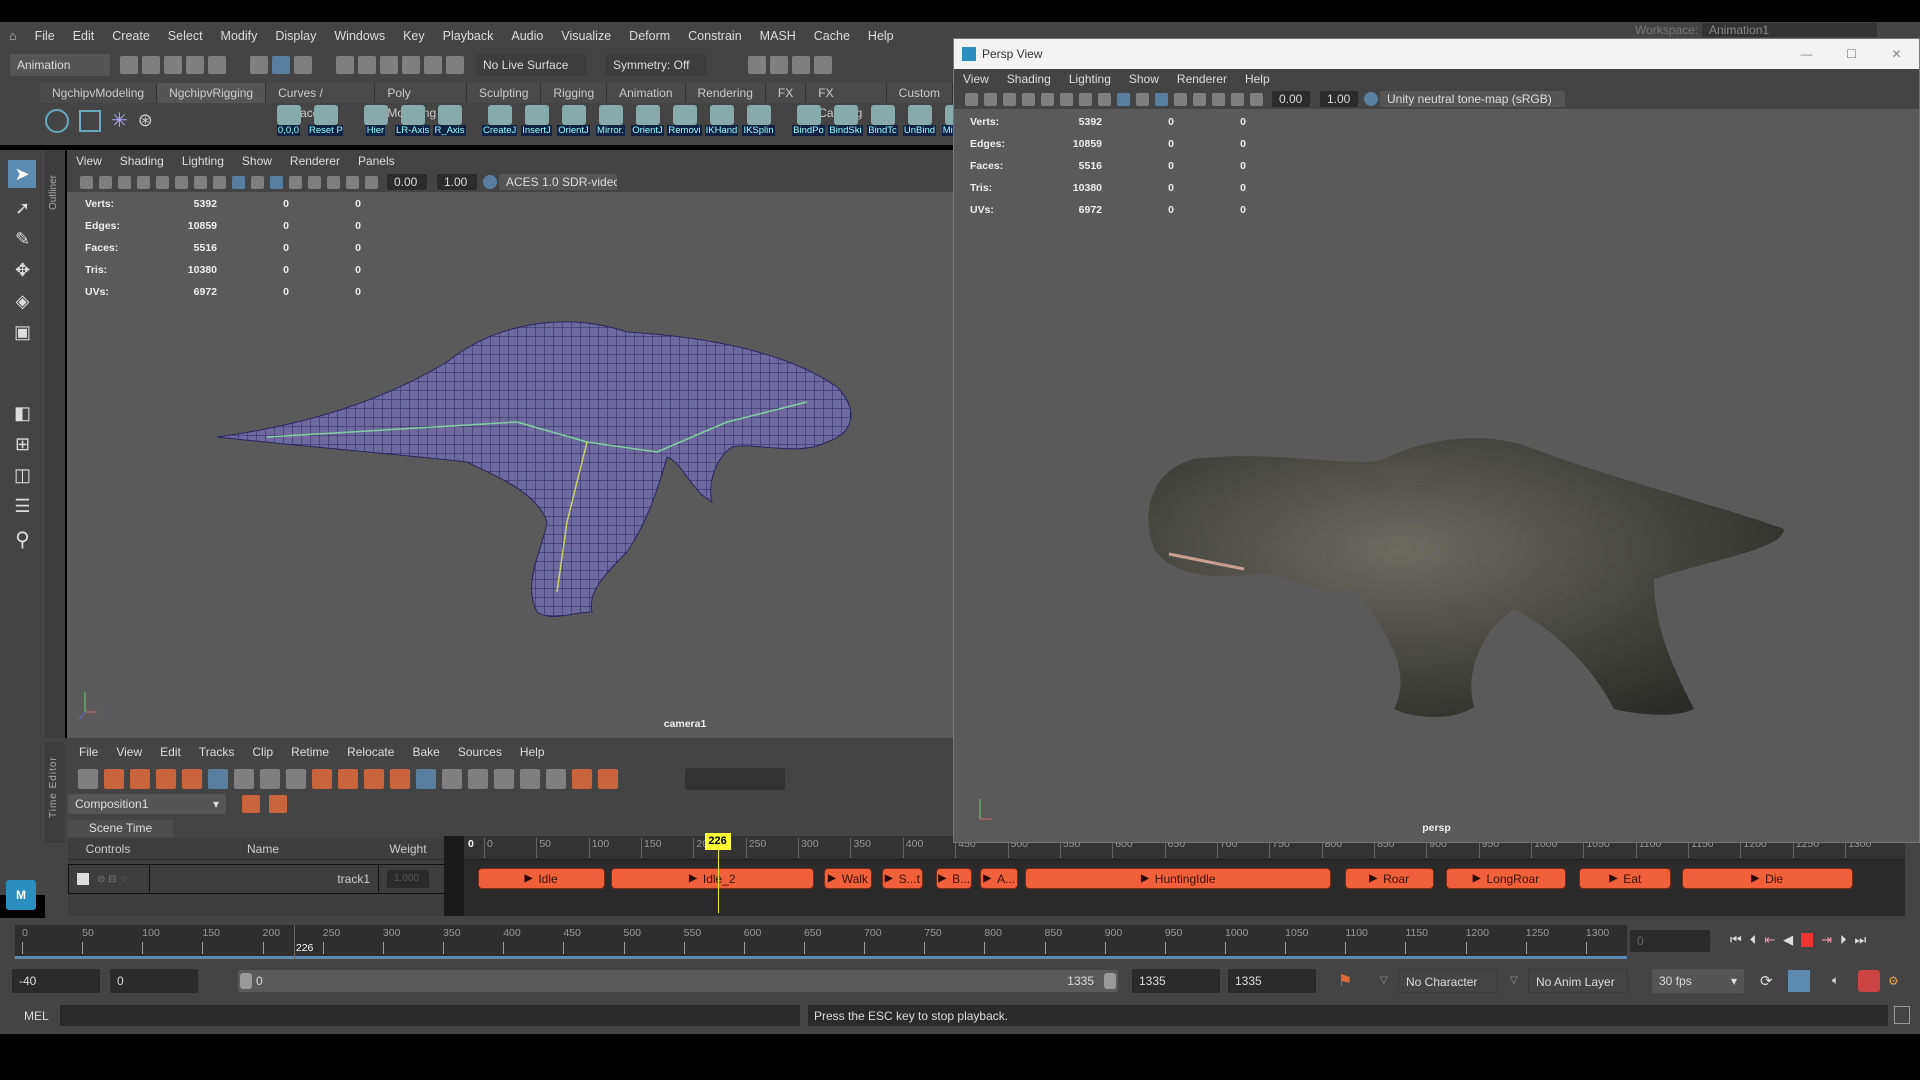  Describe the element at coordinates (684, 120) in the screenshot. I see `shelf-button-removi: Removi` at that location.